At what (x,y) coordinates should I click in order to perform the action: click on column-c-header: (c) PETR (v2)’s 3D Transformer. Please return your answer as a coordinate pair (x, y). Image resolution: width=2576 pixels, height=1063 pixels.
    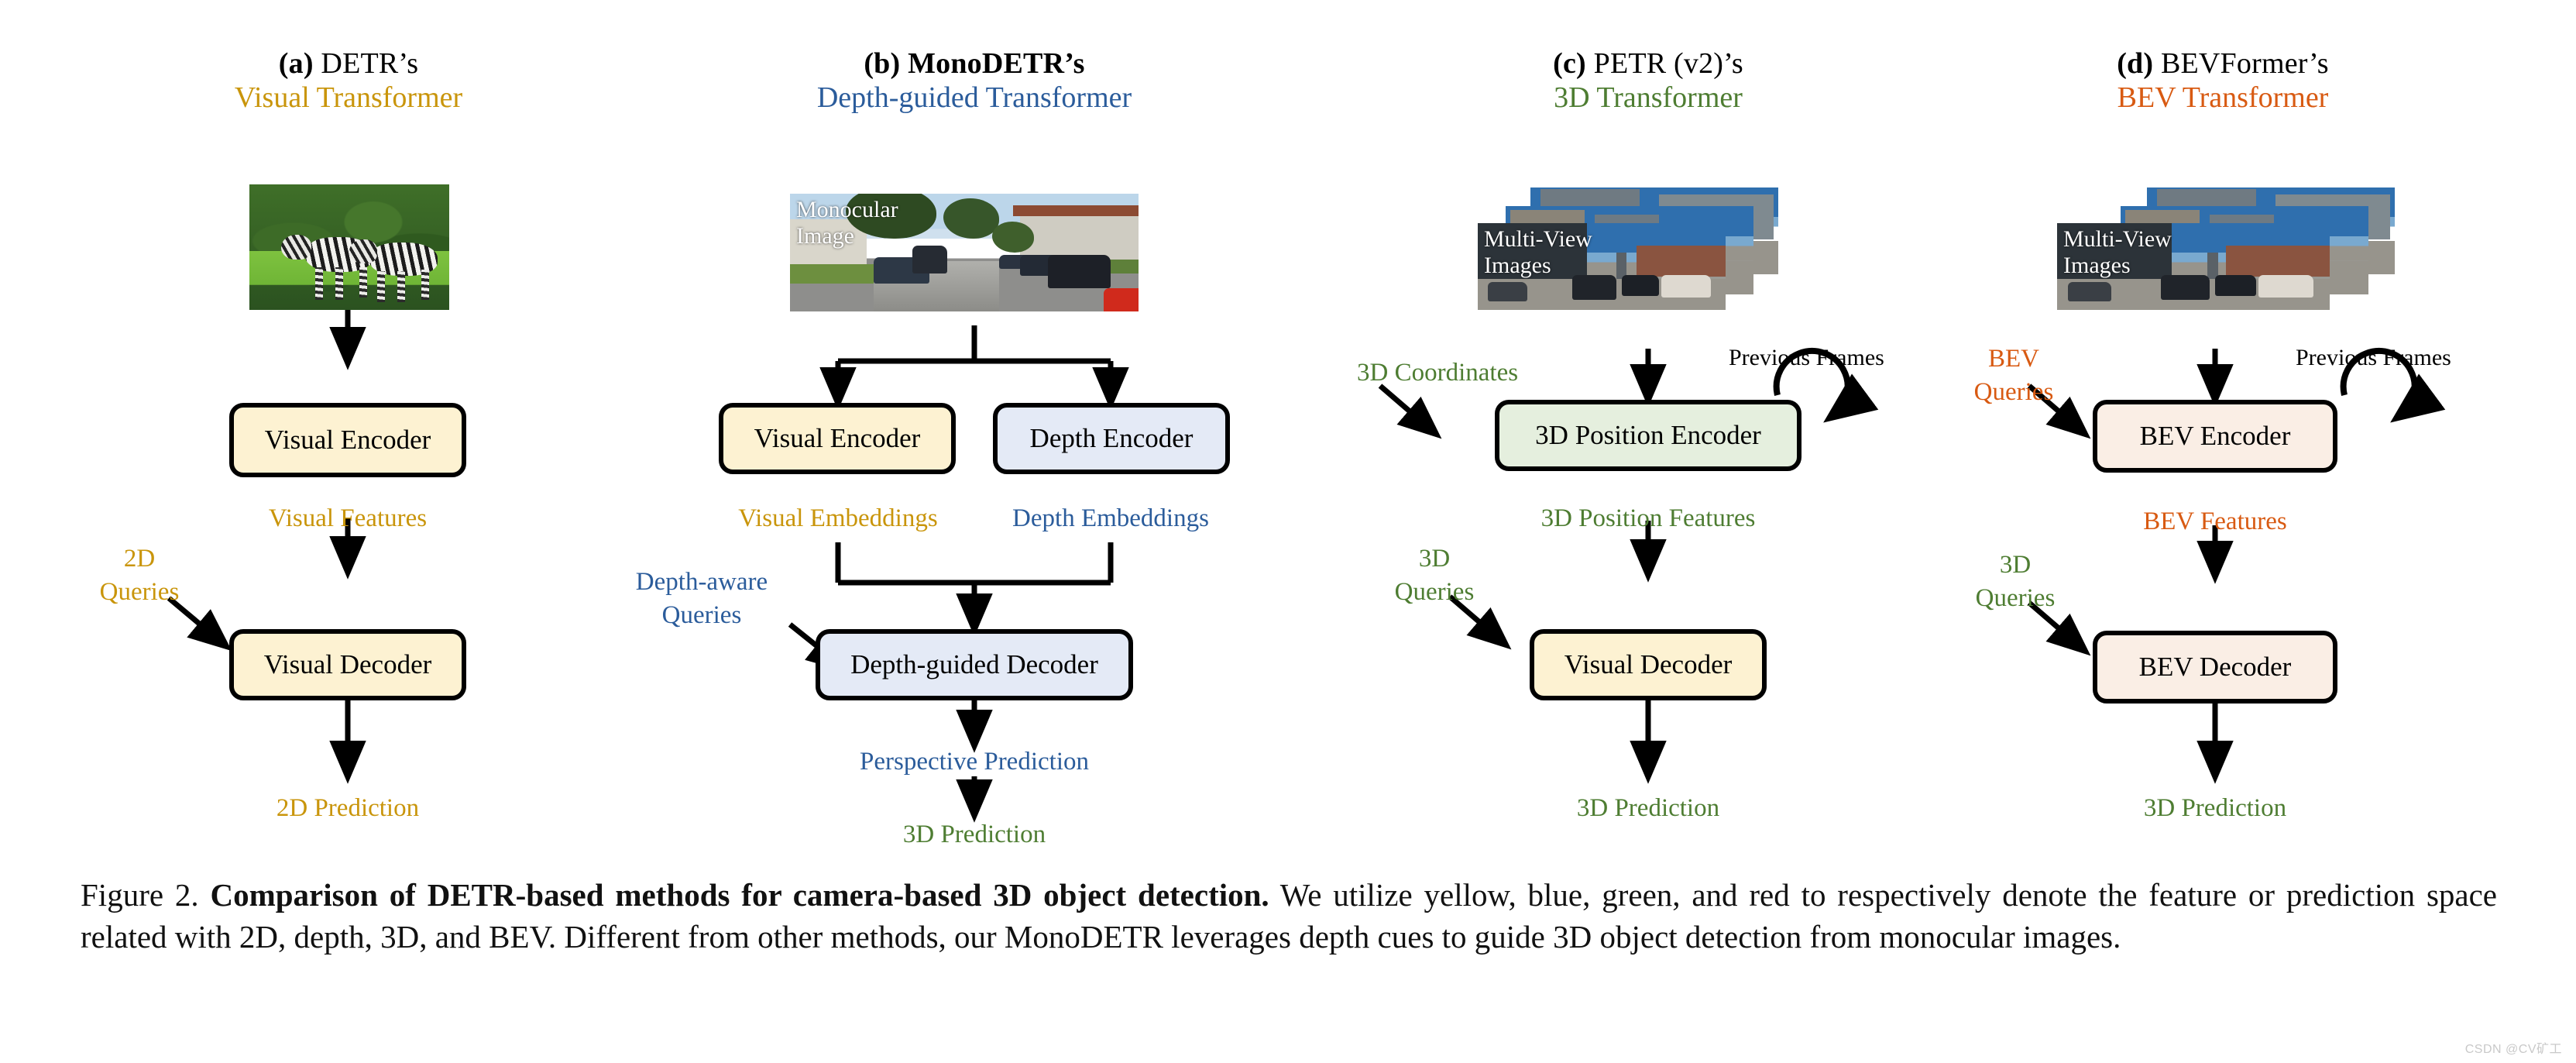
    Looking at the image, I should click on (1648, 80).